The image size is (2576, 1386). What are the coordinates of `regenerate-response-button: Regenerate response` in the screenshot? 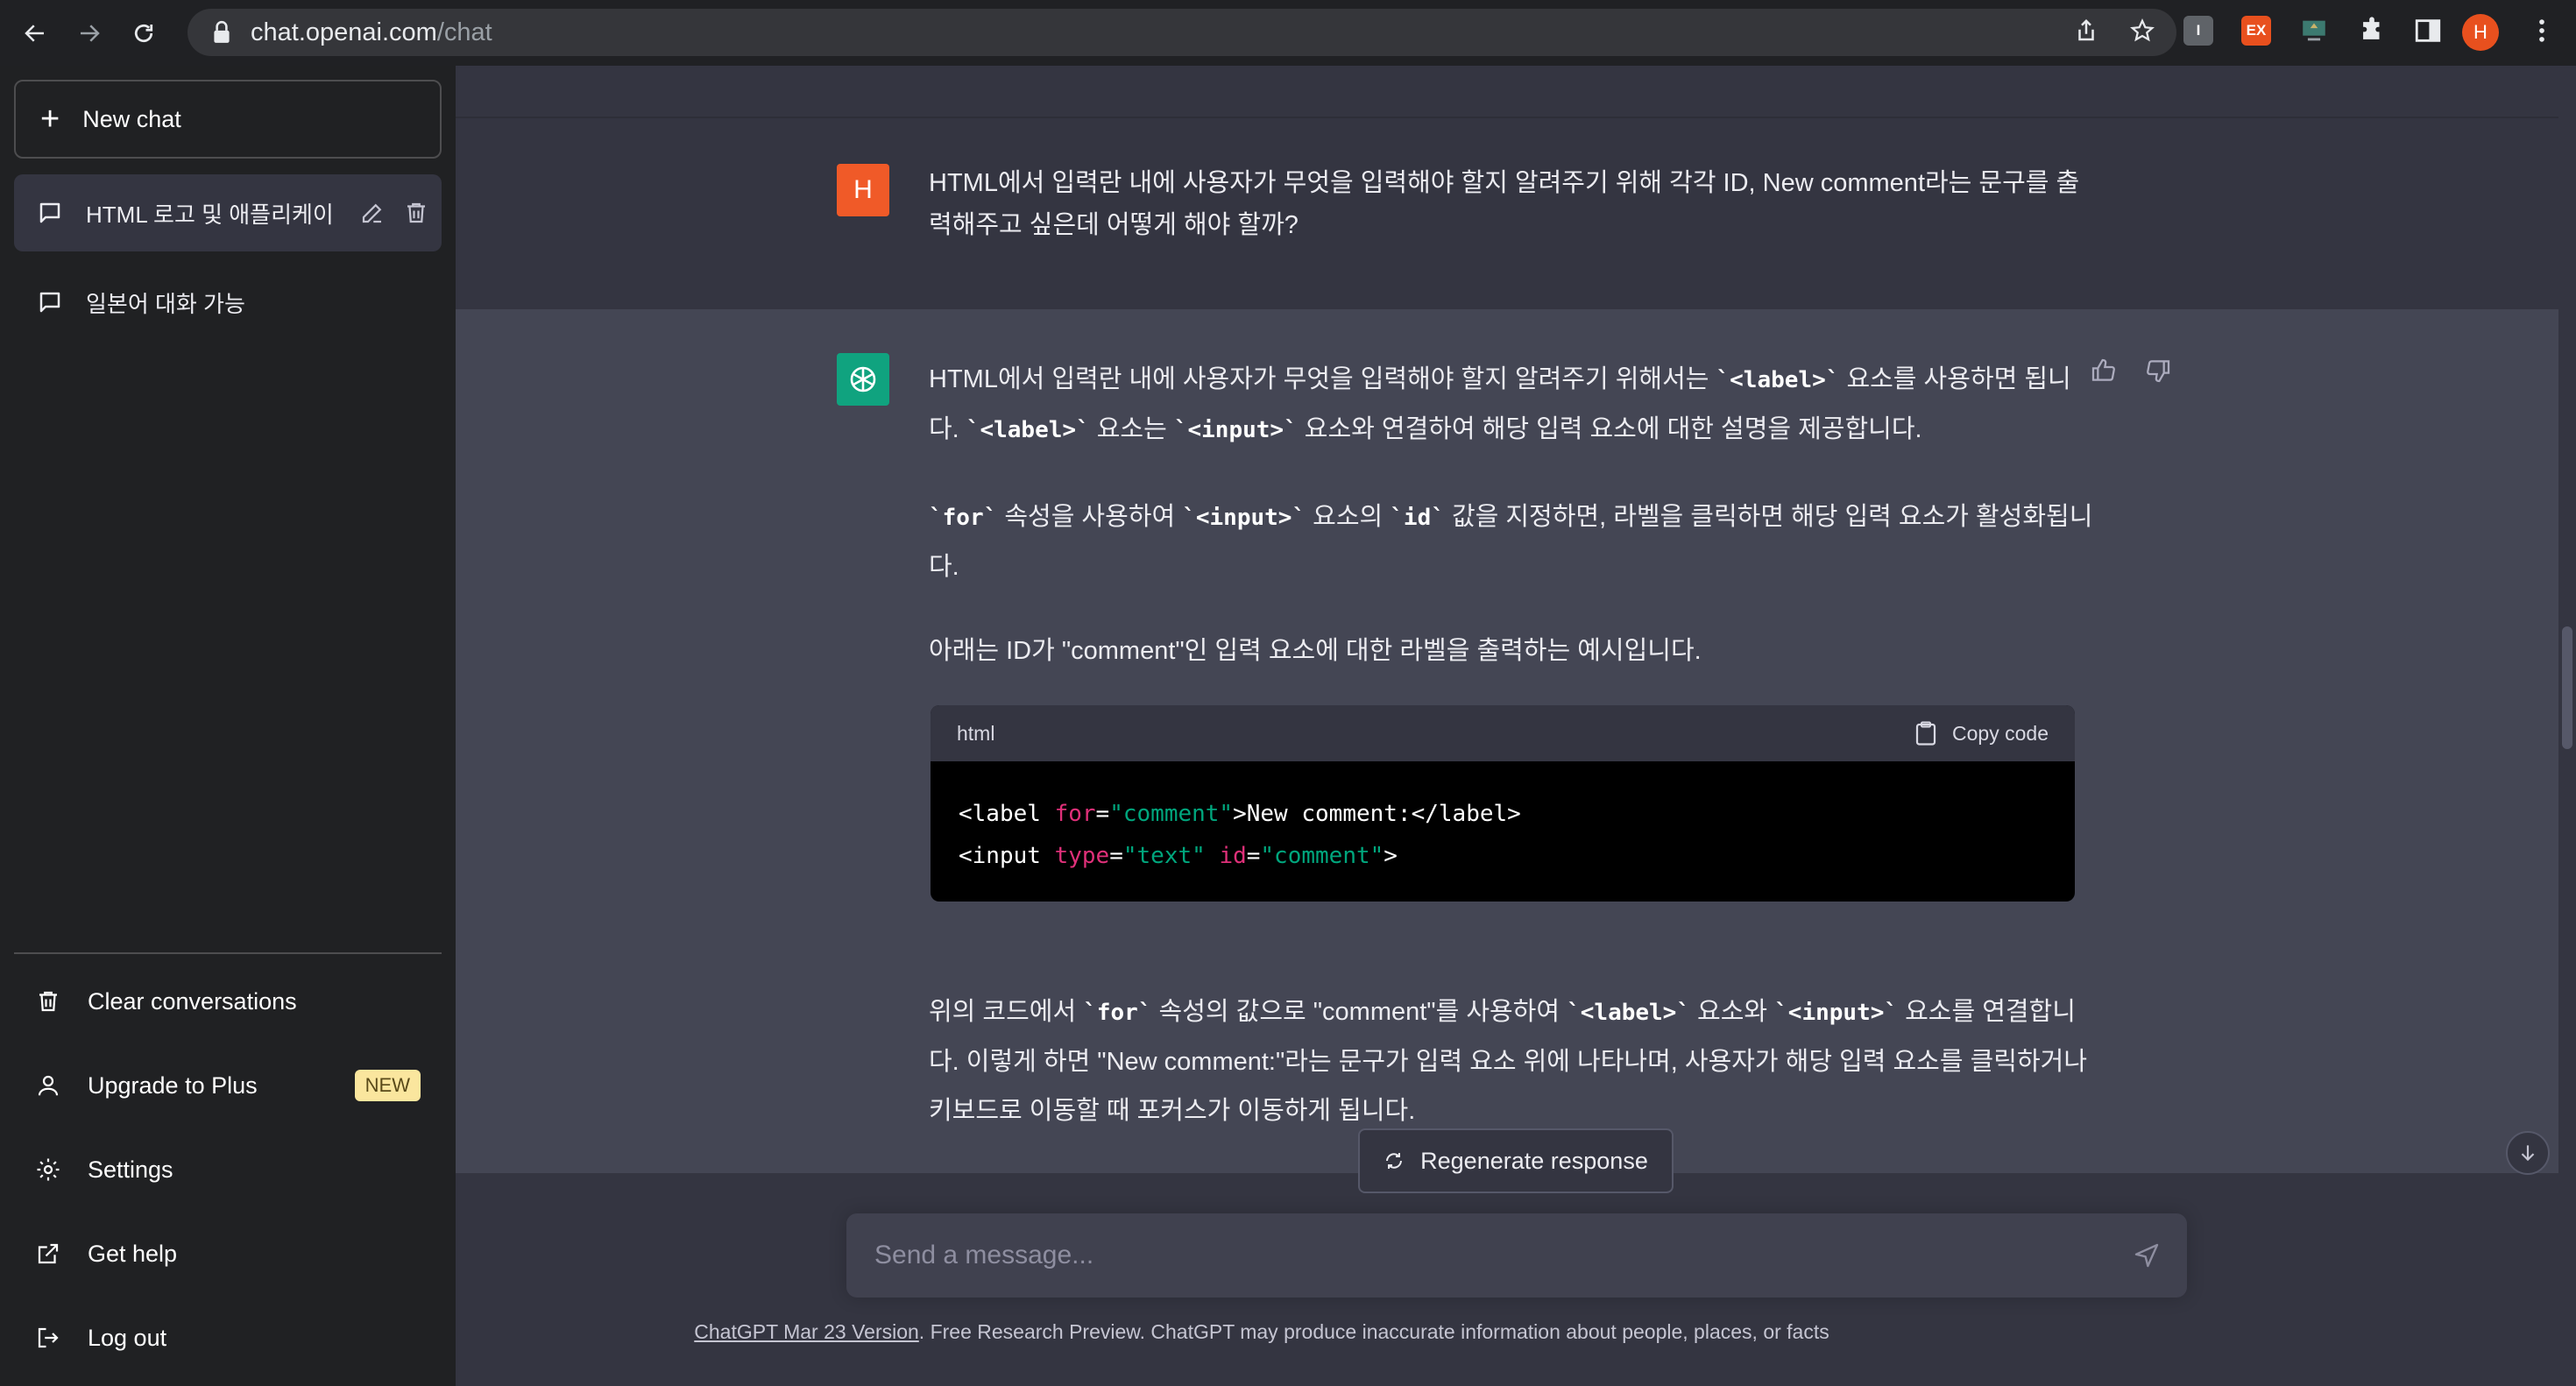 It's located at (1516, 1160).